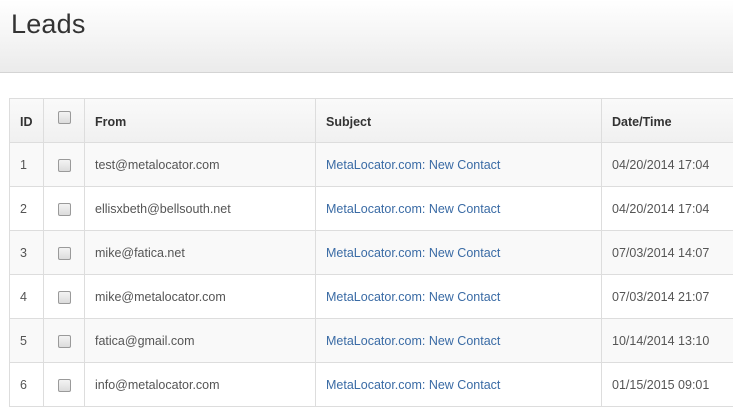  What do you see at coordinates (26, 208) in the screenshot?
I see `cell-id: 2` at bounding box center [26, 208].